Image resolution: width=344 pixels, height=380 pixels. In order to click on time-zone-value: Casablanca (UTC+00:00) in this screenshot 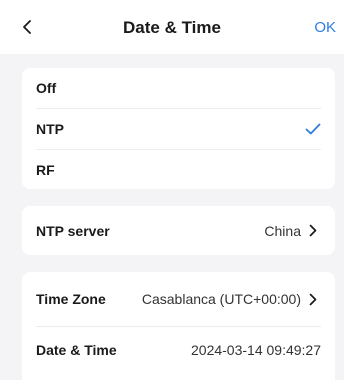, I will do `click(221, 299)`.